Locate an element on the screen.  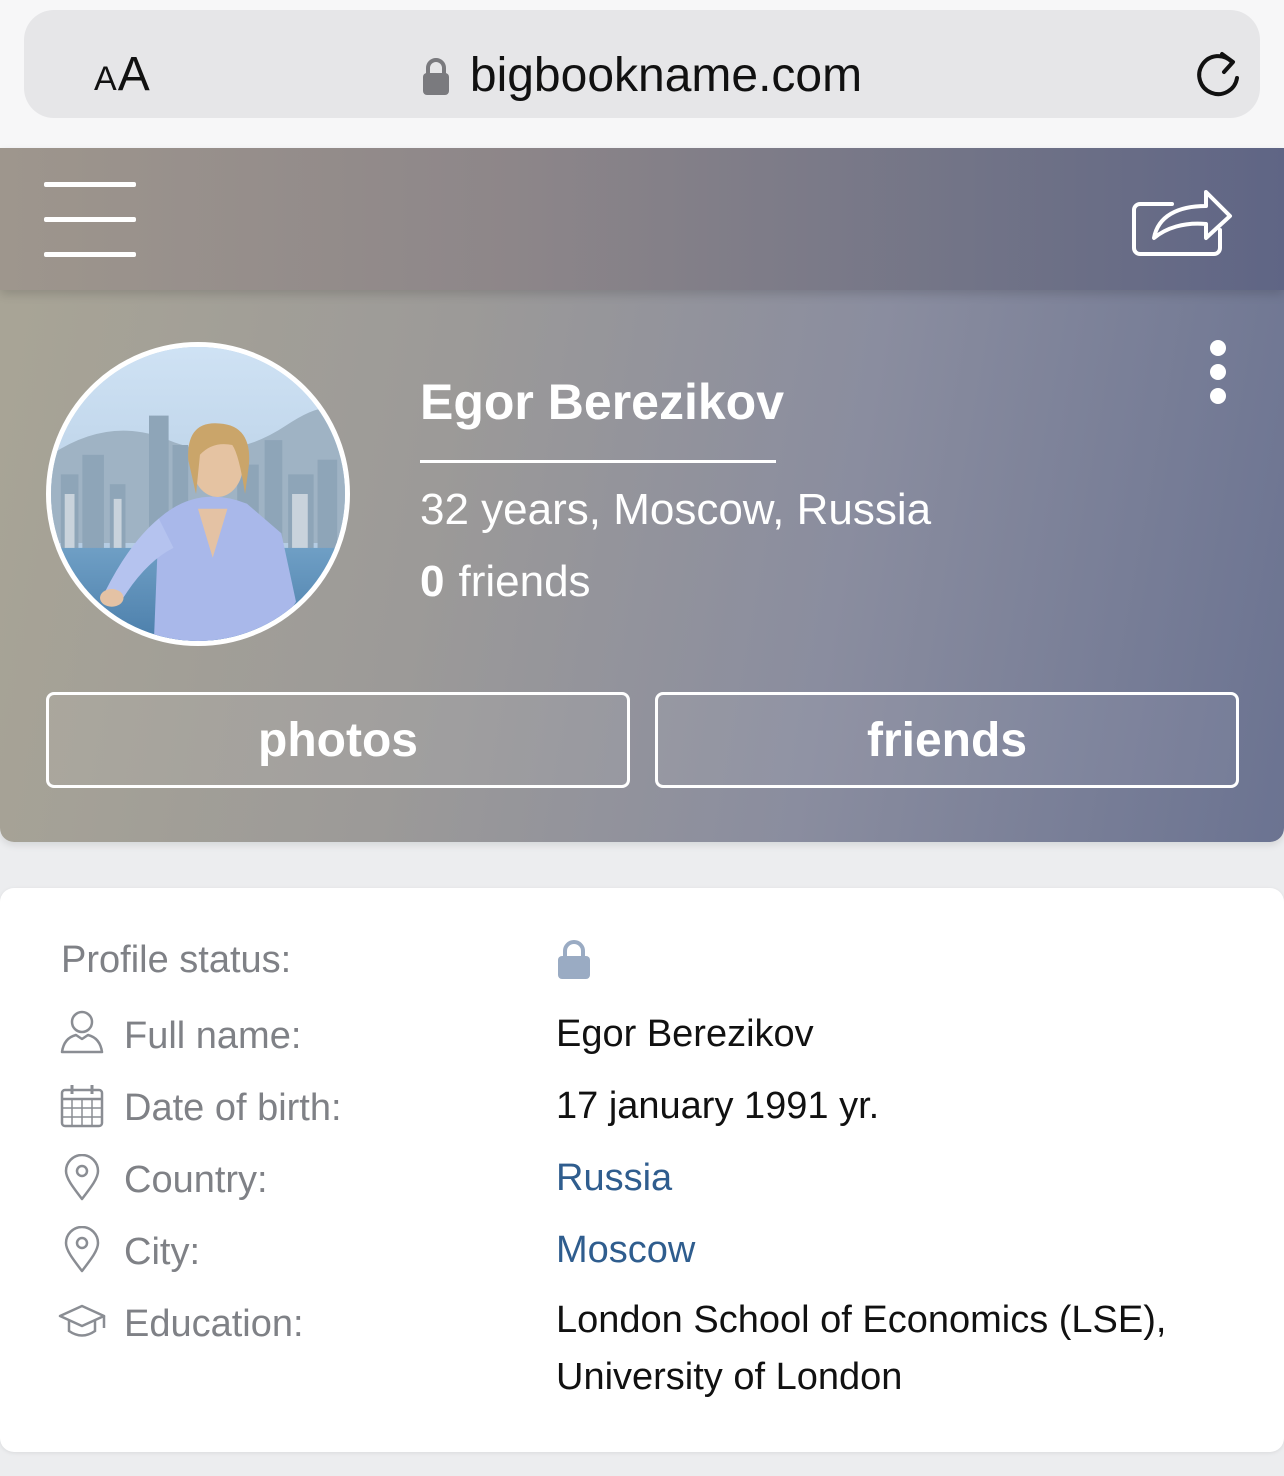
info-label: Education: is located at coordinates (214, 1324).